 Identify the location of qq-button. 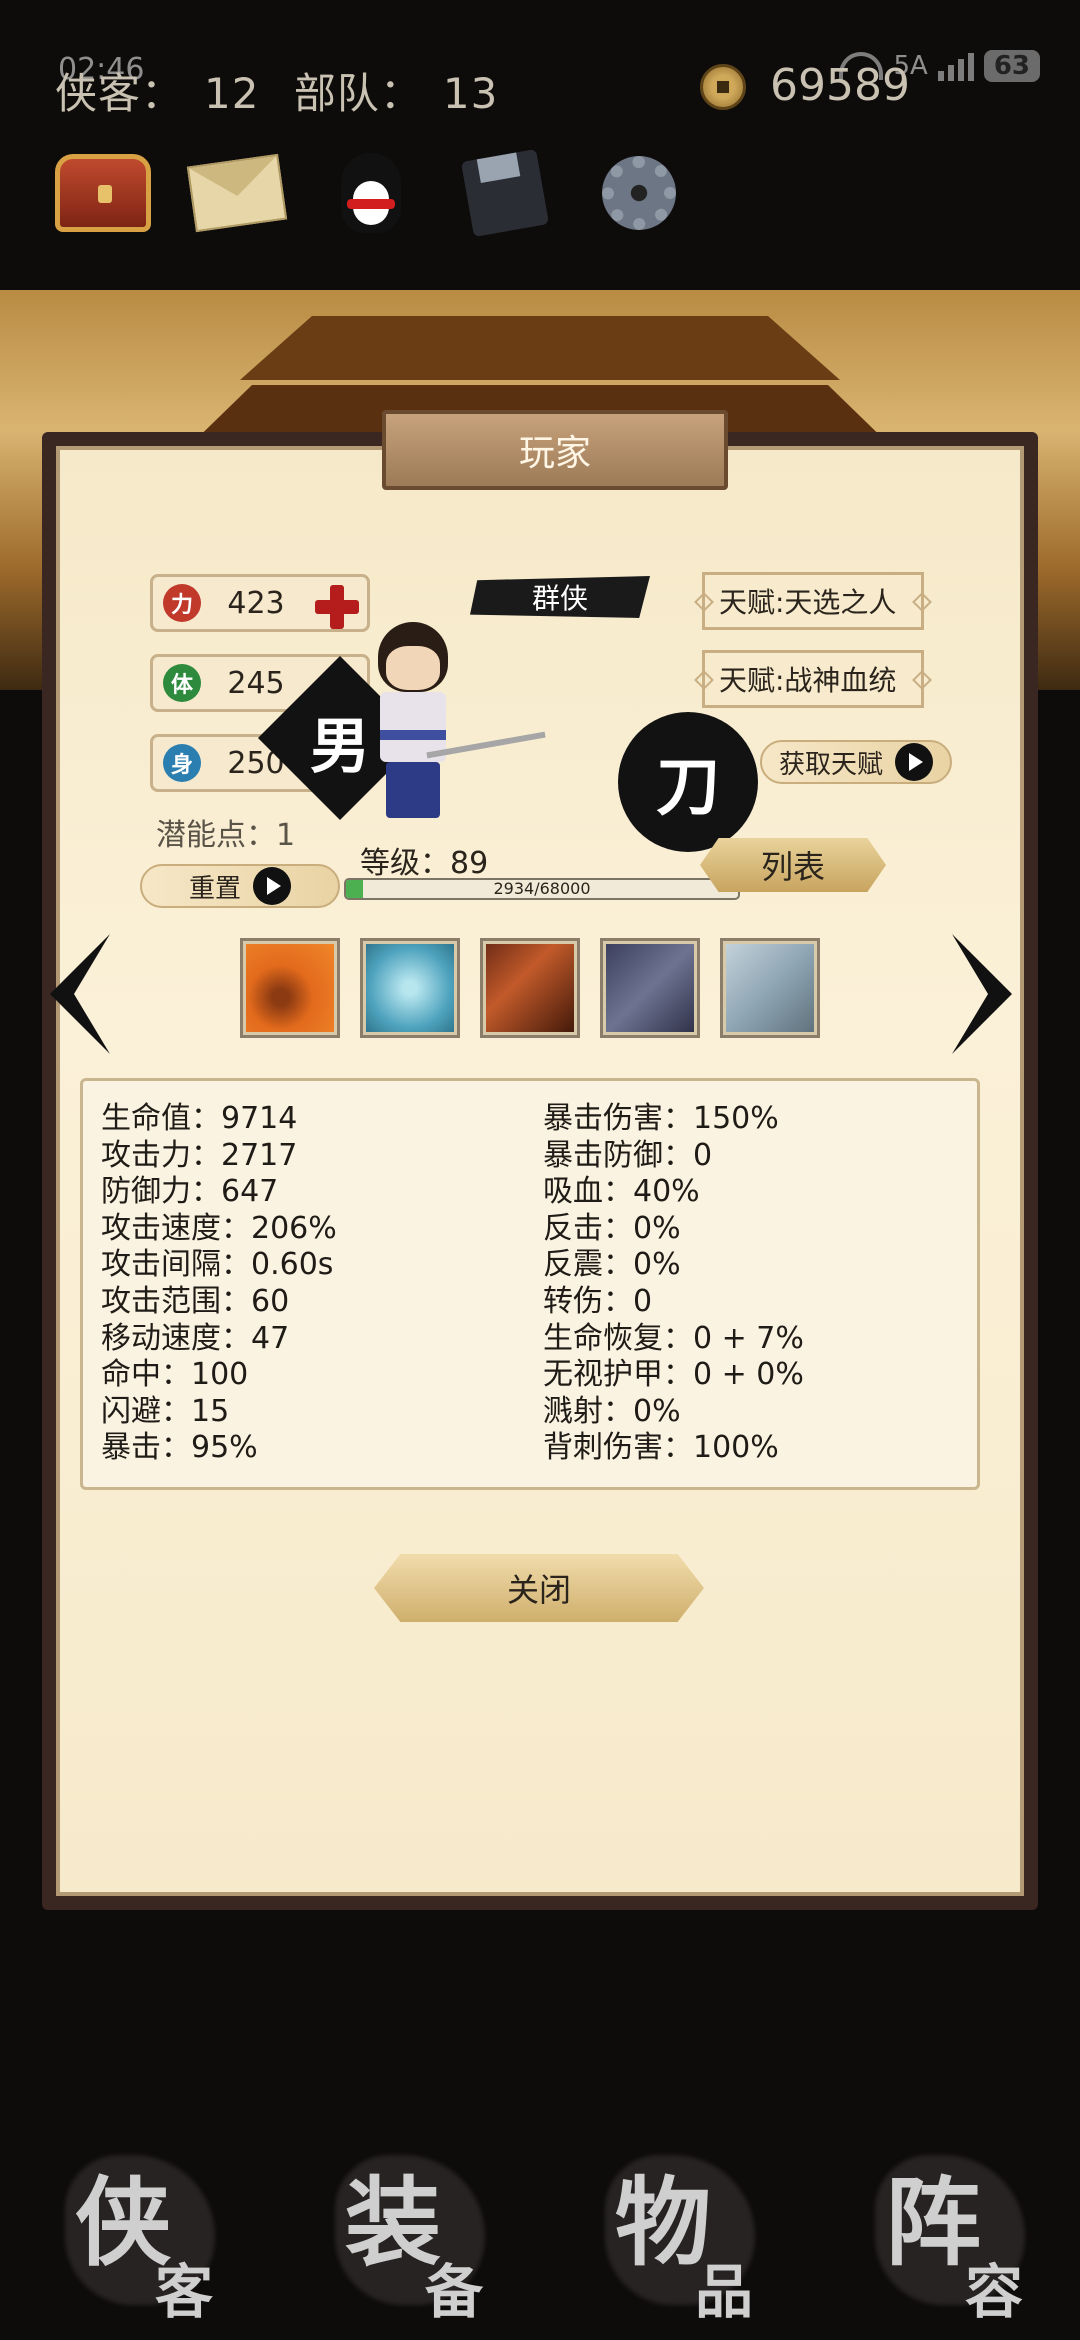
(371, 193).